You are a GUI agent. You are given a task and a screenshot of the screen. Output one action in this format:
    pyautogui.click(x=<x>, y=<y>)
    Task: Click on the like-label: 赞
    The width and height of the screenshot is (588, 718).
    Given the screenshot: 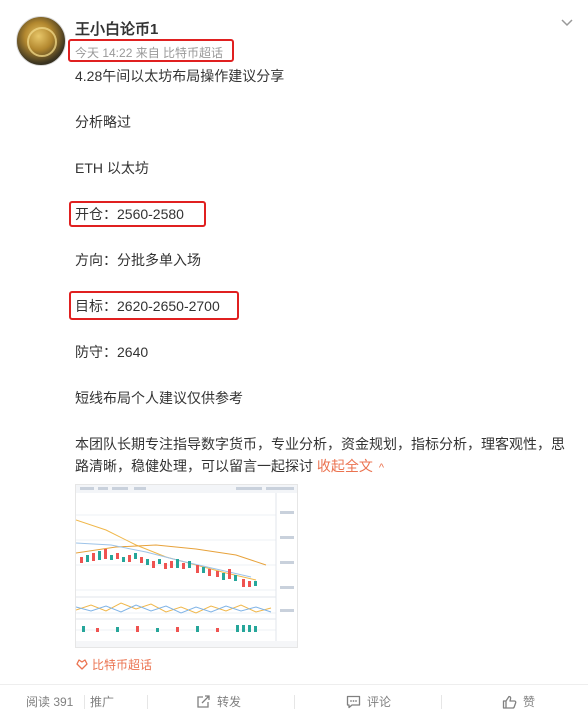 What is the action you would take?
    pyautogui.click(x=529, y=702)
    